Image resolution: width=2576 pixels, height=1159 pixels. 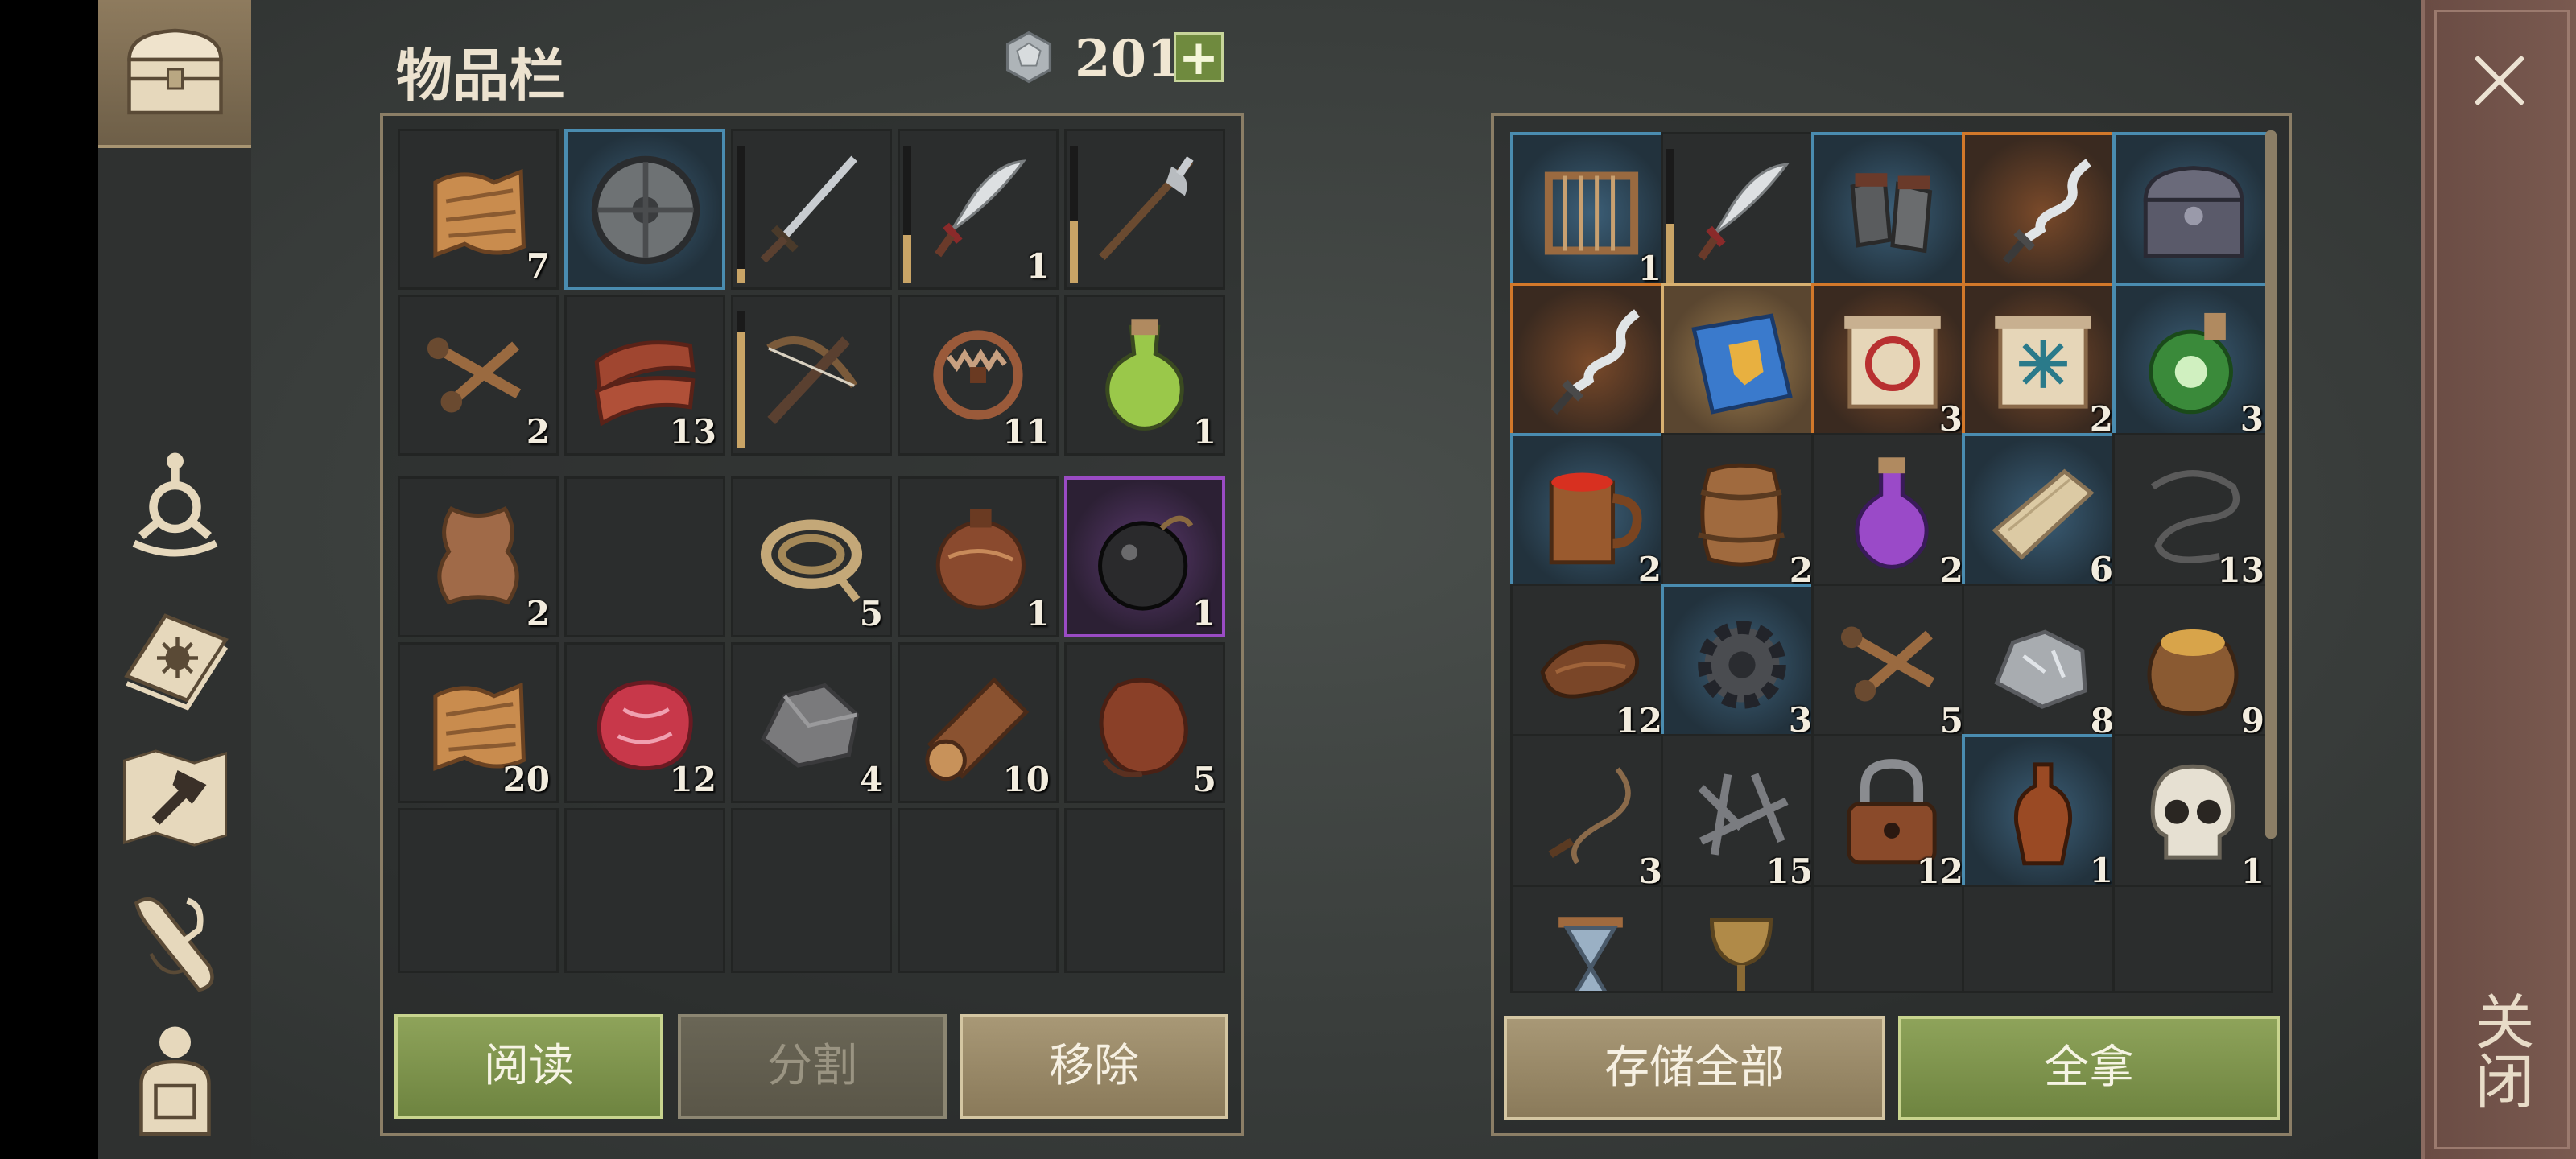 I want to click on split-button: 分割, so click(x=812, y=1066).